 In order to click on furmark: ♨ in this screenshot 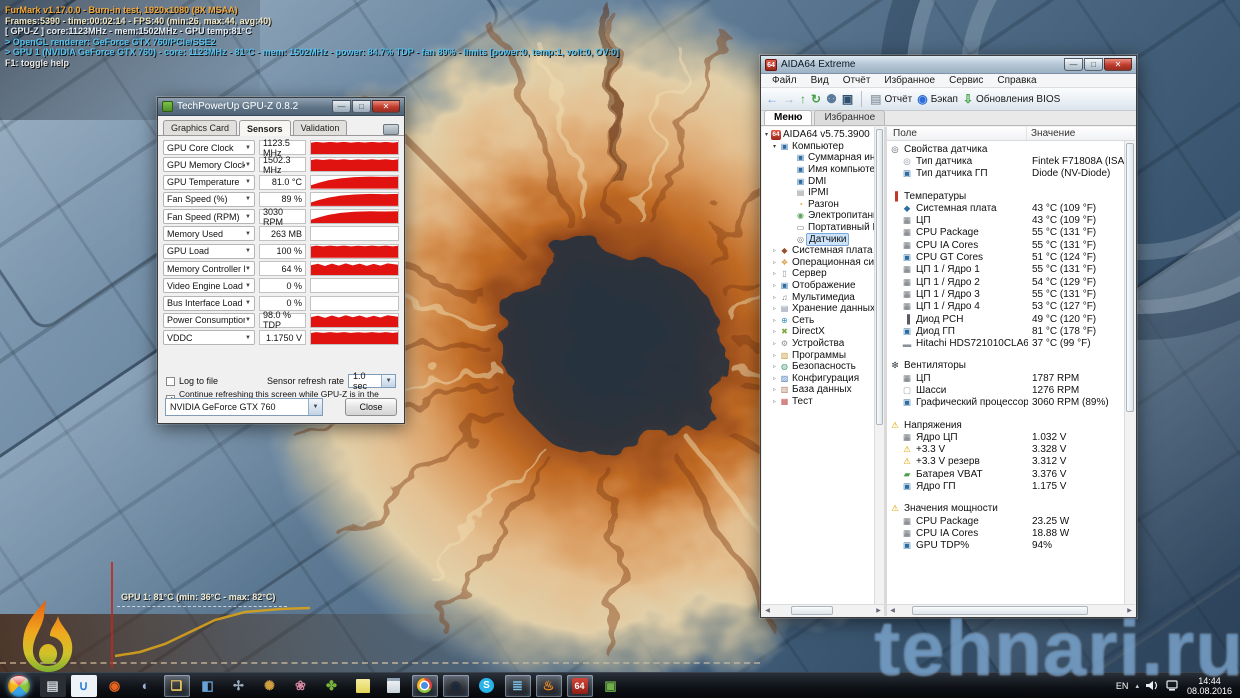, I will do `click(548, 685)`.